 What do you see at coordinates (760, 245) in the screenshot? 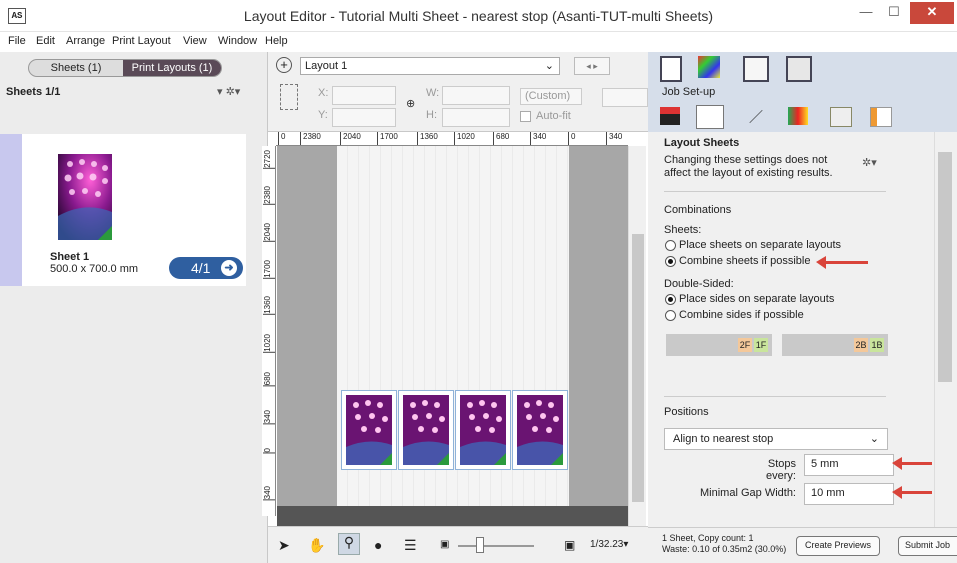
I see `option-separate-sheets: Place sheets on separate layouts` at bounding box center [760, 245].